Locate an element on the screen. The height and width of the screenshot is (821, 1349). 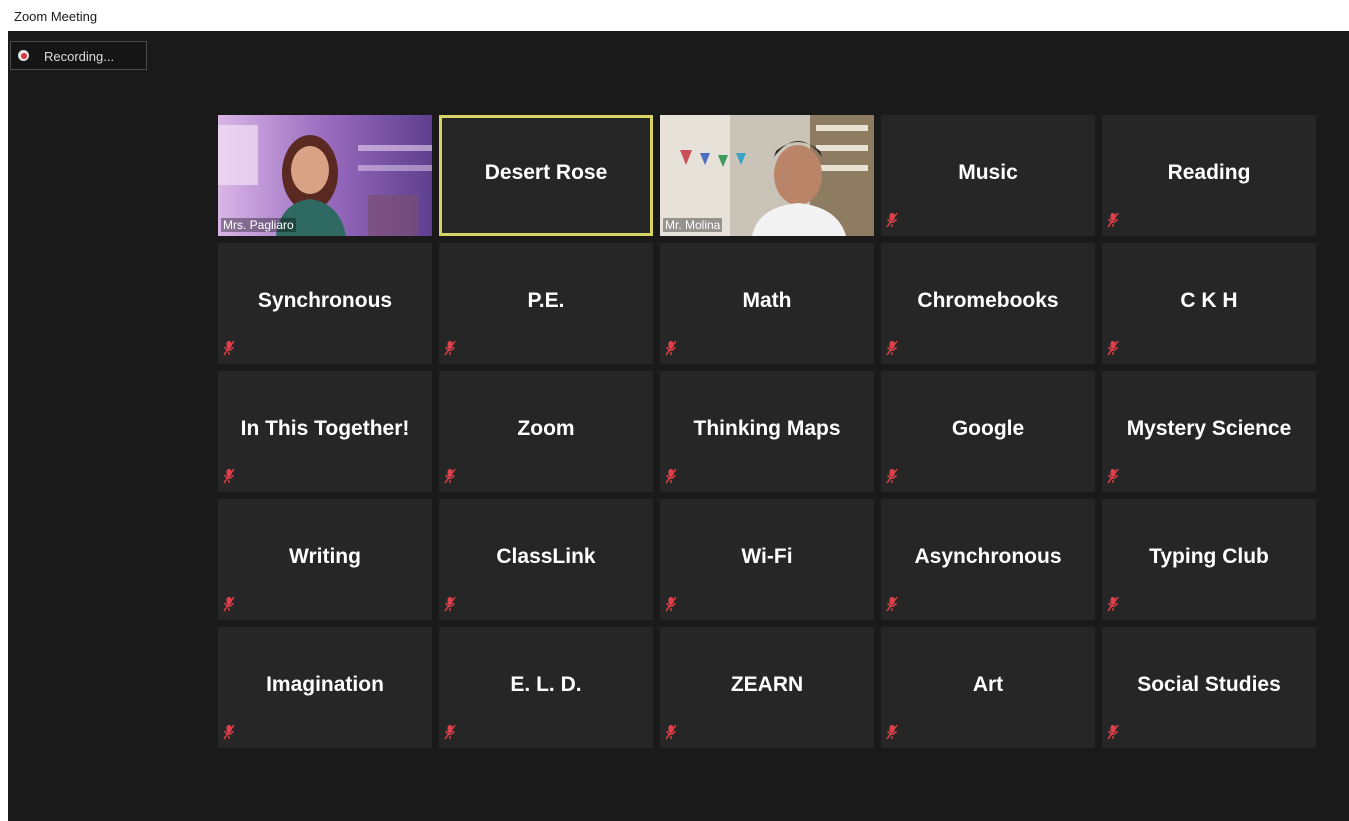
participant-tile: Social Studies is located at coordinates (1209, 687).